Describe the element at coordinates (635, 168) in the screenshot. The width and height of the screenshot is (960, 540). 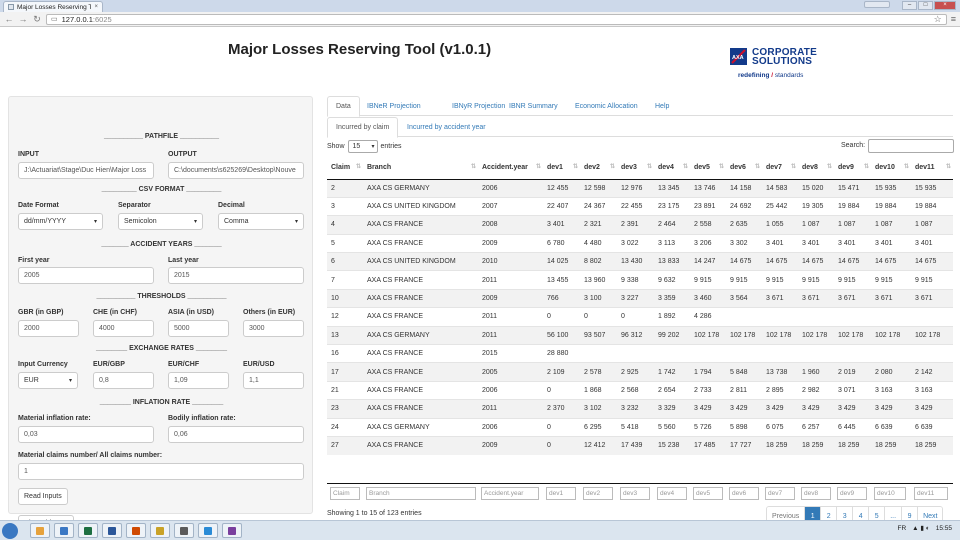
I see `column-header-dev3: dev3 ⇅` at that location.